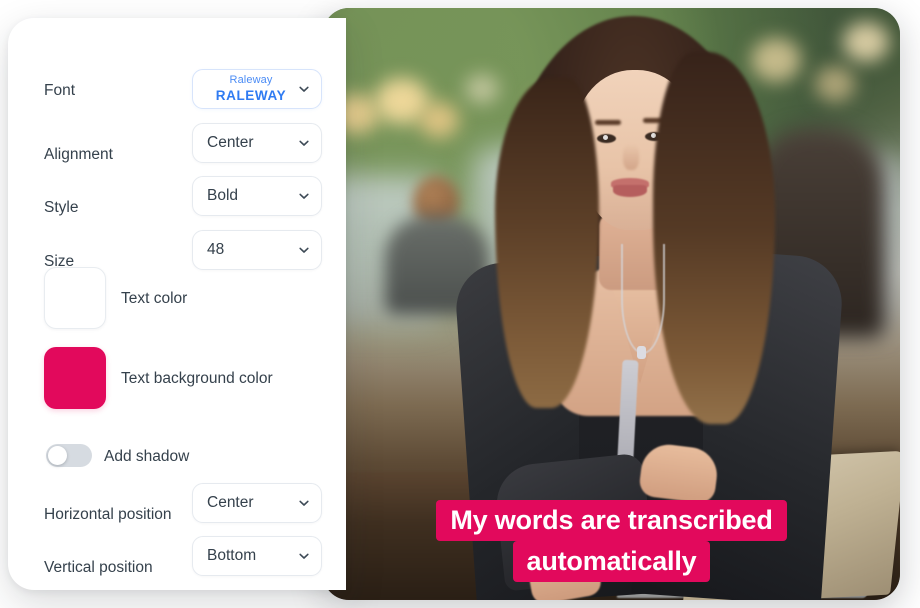  What do you see at coordinates (197, 378) in the screenshot?
I see `text-background-color-label: Text background color` at bounding box center [197, 378].